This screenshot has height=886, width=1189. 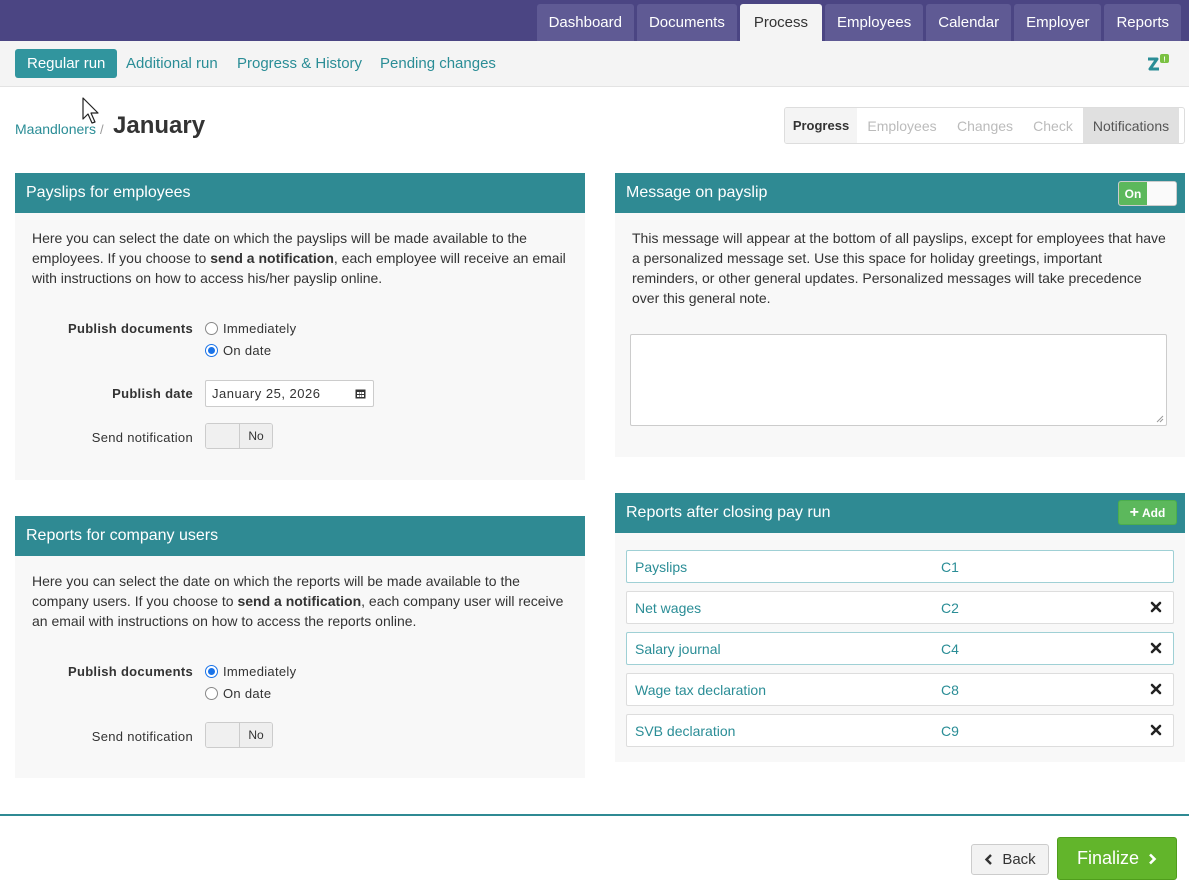 I want to click on page-title: January, so click(x=159, y=125).